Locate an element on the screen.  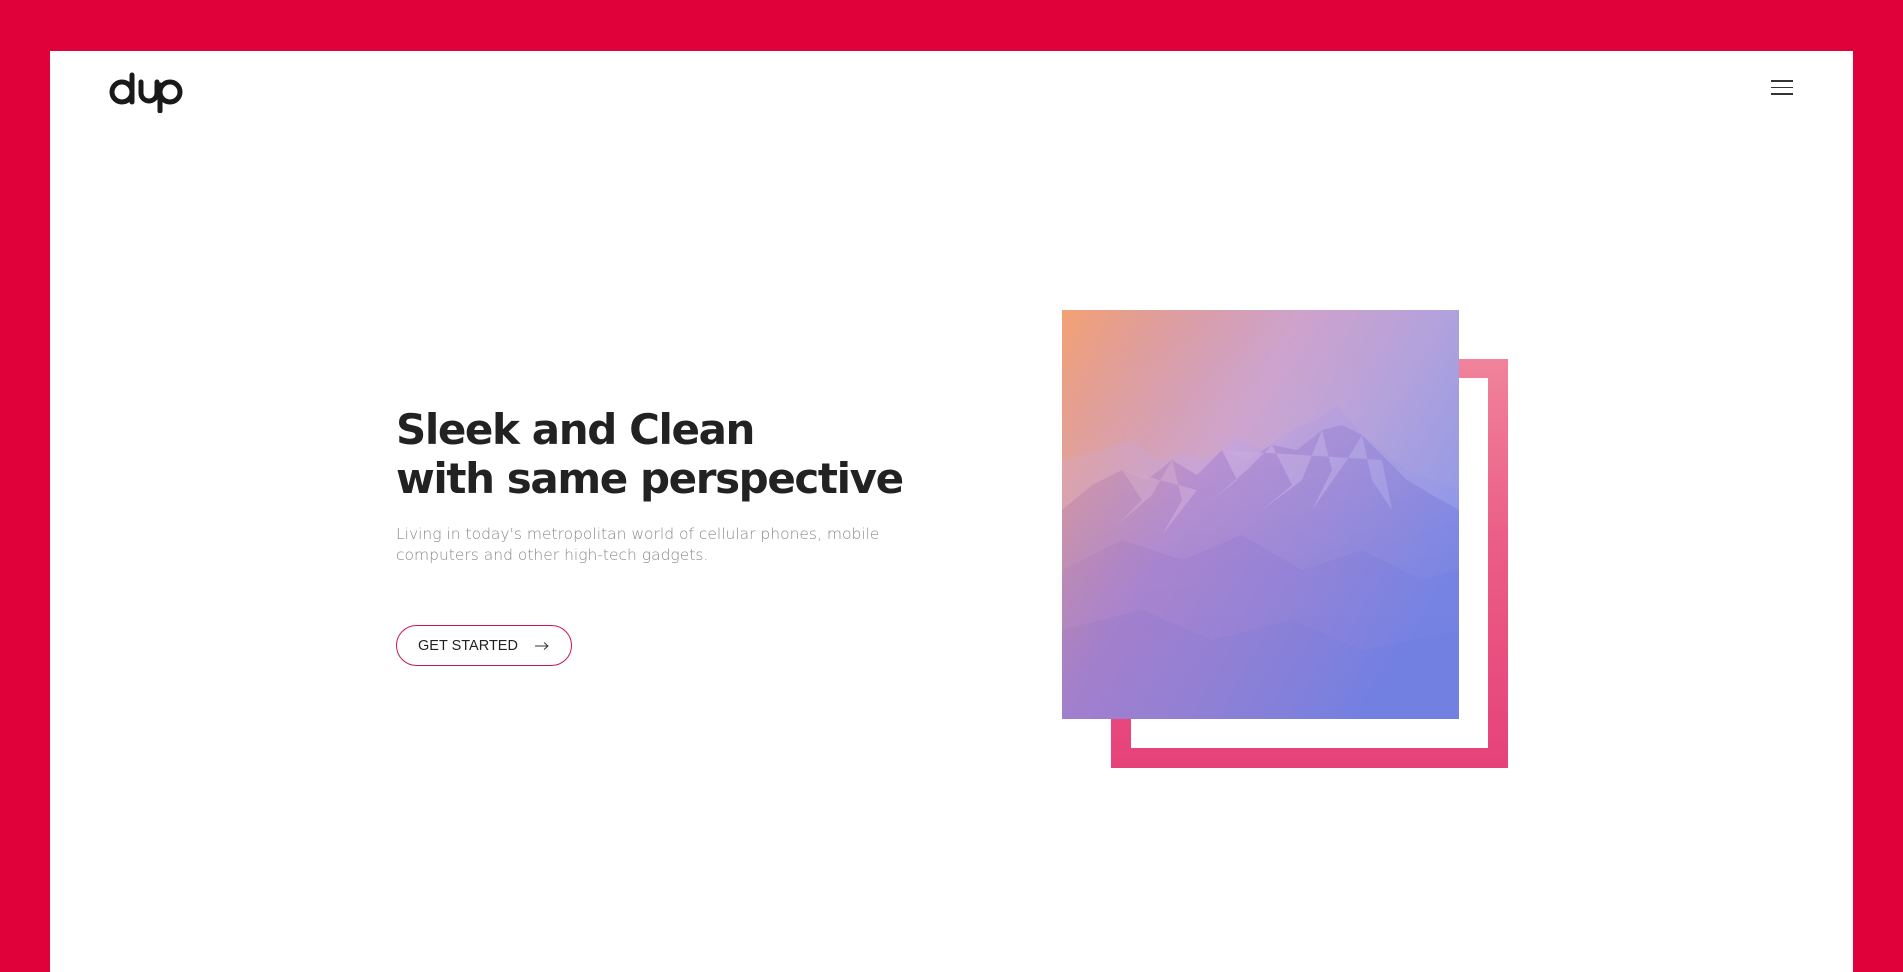
hero-image-group is located at coordinates (1285, 539).